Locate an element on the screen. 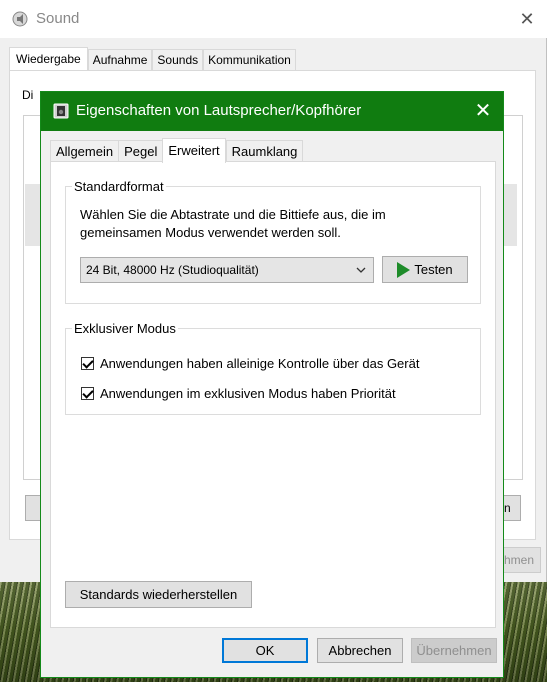  apply-button: Übernehmen is located at coordinates (454, 650).